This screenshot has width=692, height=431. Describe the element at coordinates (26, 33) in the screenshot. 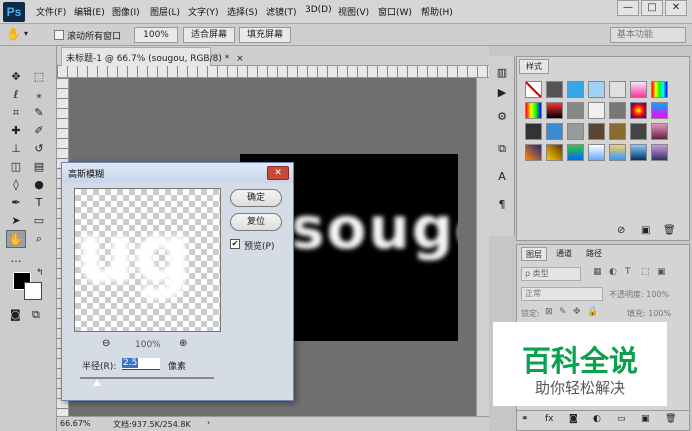

I see `tool-preset-chevron-icon: ▾` at that location.